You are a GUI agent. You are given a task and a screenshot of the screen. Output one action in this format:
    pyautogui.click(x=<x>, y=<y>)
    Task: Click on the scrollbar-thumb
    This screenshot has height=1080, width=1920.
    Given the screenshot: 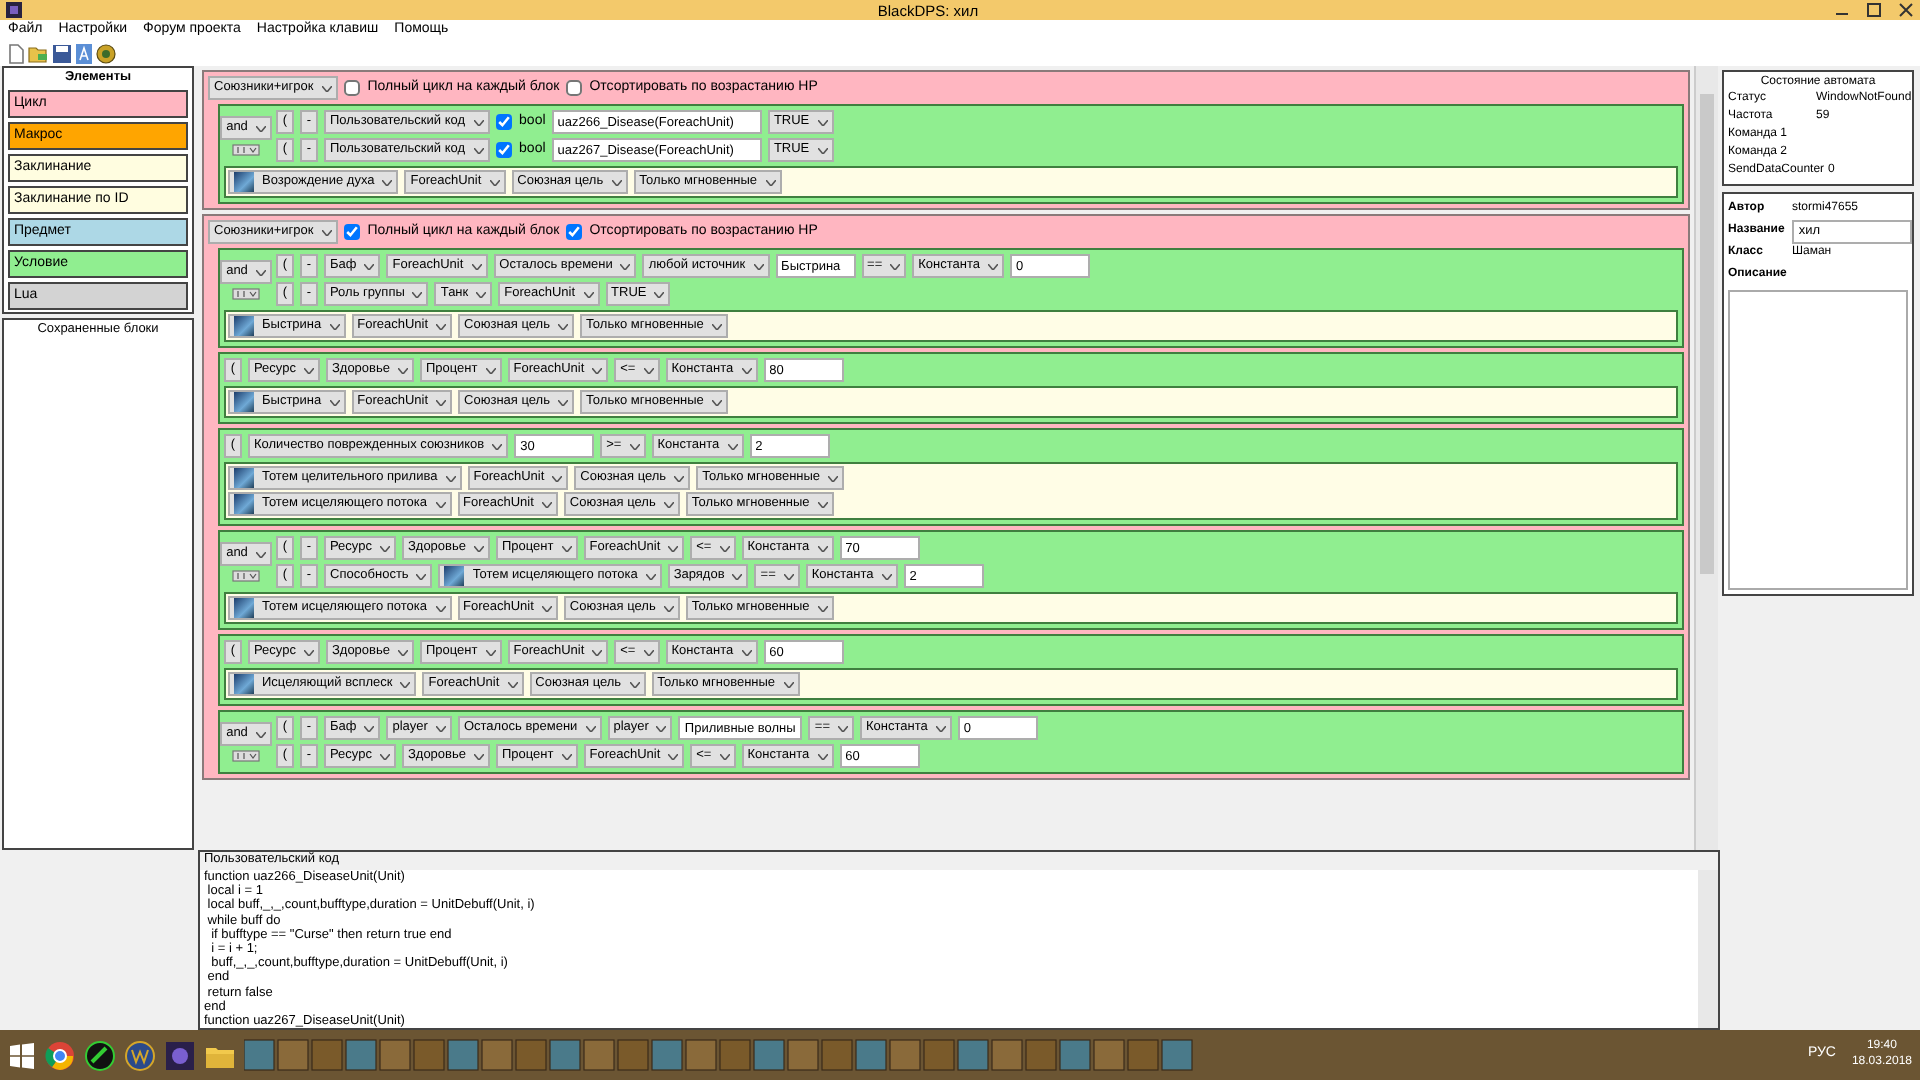 What is the action you would take?
    pyautogui.click(x=1707, y=334)
    